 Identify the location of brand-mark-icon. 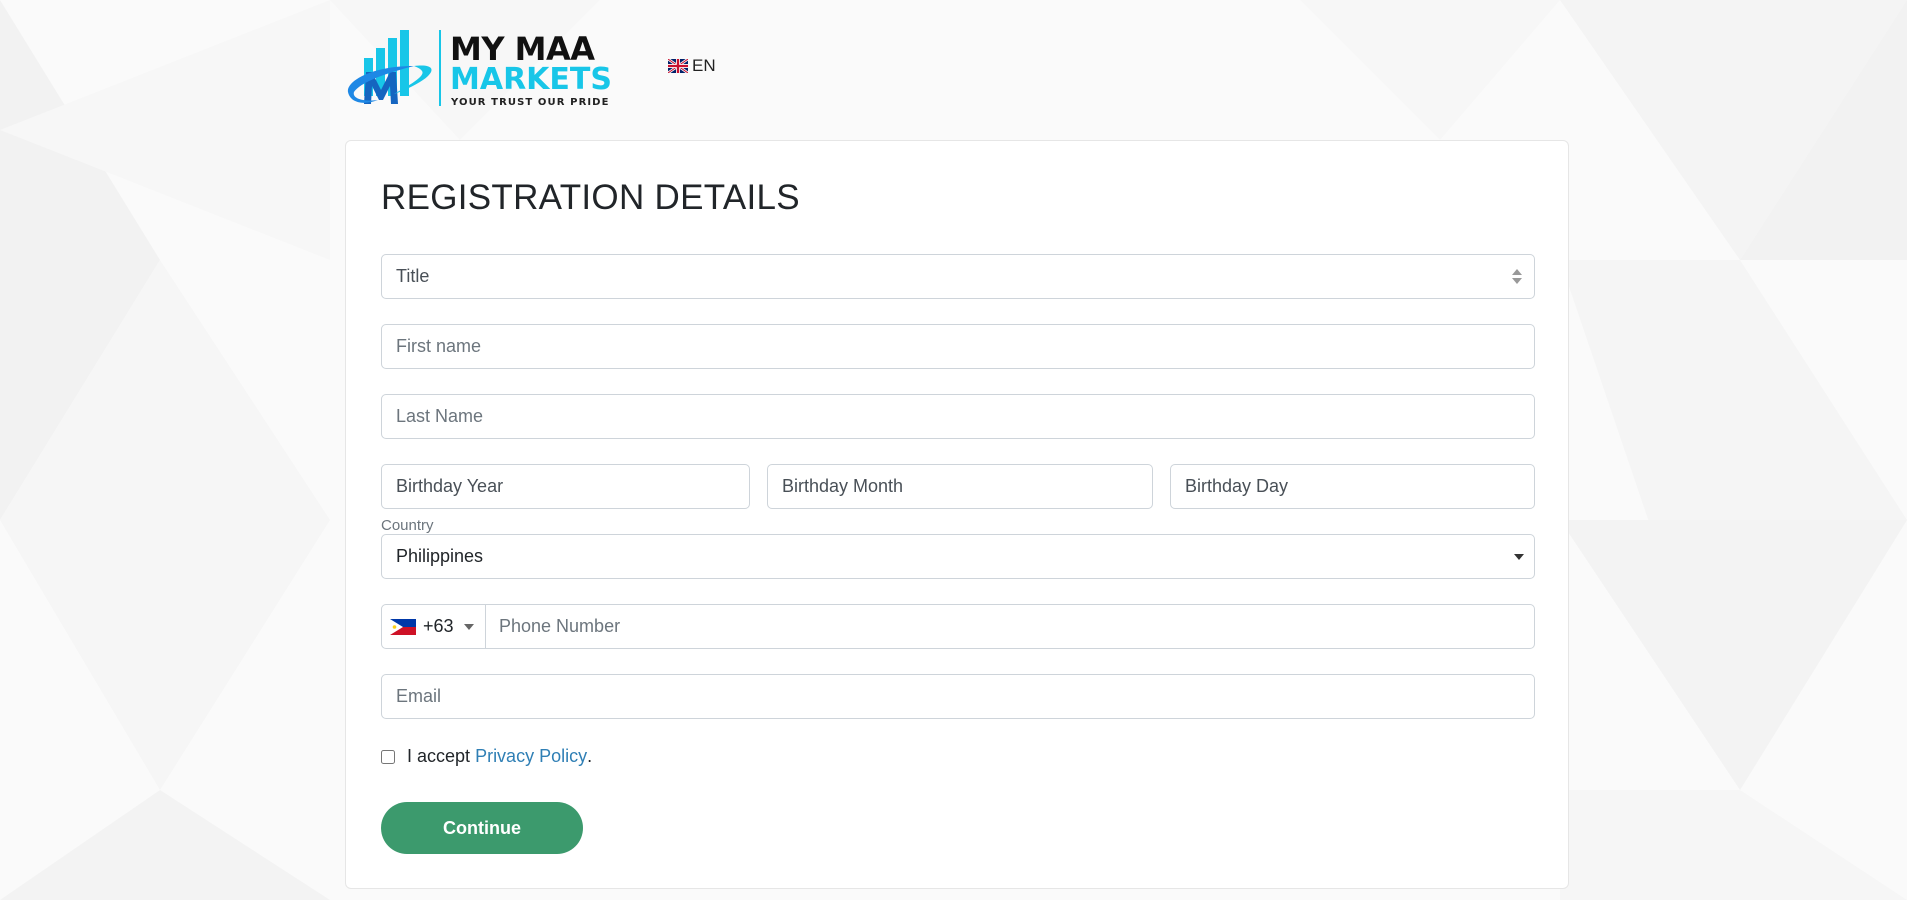
(389, 67).